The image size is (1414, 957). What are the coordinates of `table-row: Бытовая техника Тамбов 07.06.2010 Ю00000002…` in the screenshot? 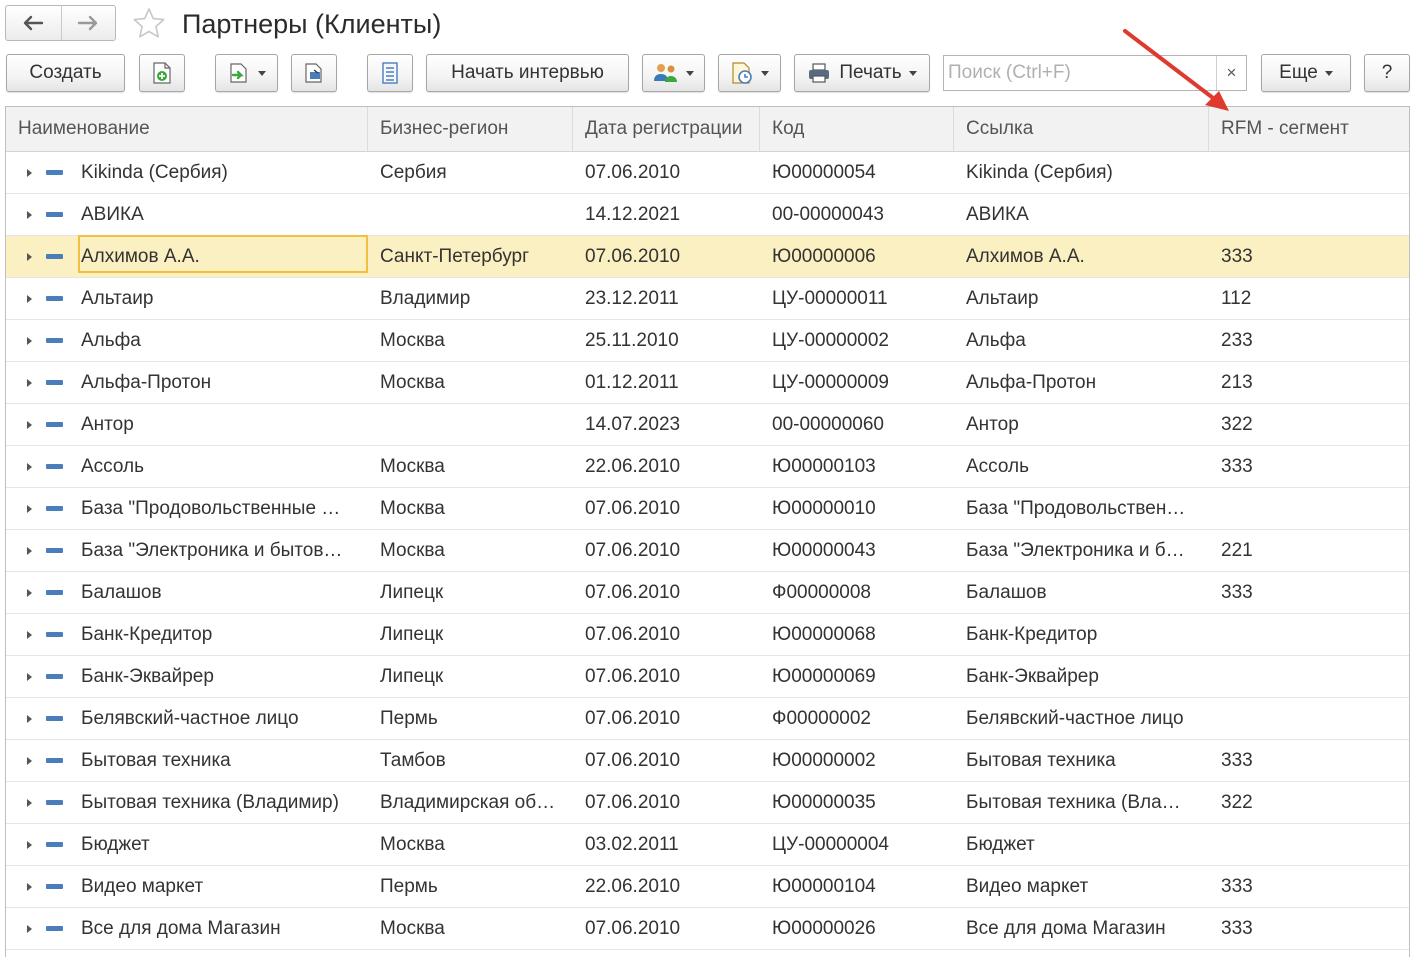 It's located at (707, 761).